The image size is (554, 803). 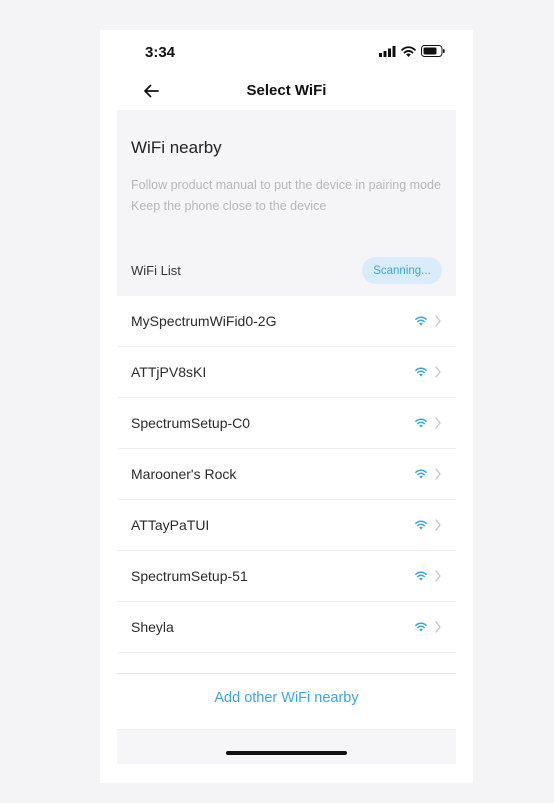 What do you see at coordinates (286, 52) in the screenshot?
I see `status-bar: 3:34` at bounding box center [286, 52].